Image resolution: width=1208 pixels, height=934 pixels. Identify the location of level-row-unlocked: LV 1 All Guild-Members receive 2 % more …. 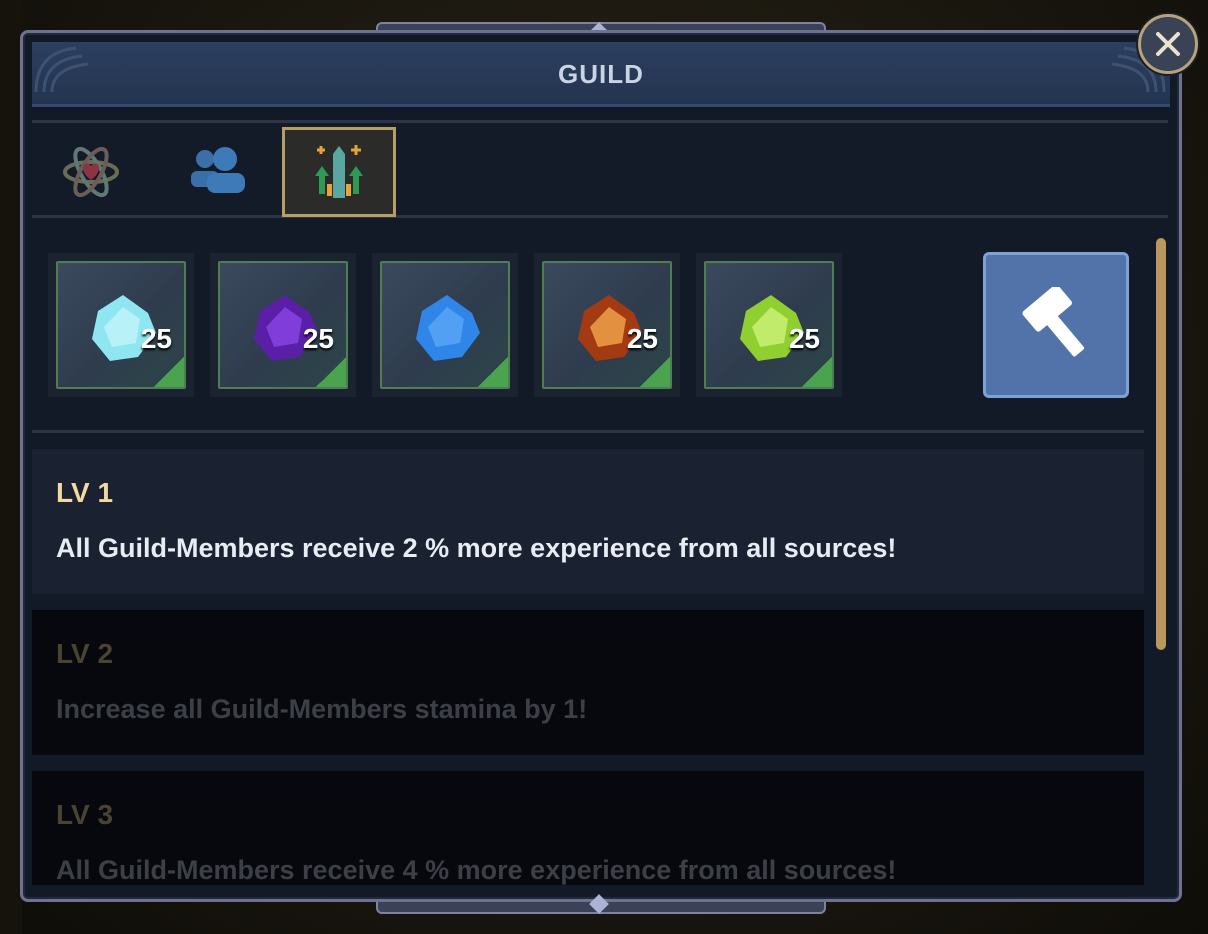
(588, 521).